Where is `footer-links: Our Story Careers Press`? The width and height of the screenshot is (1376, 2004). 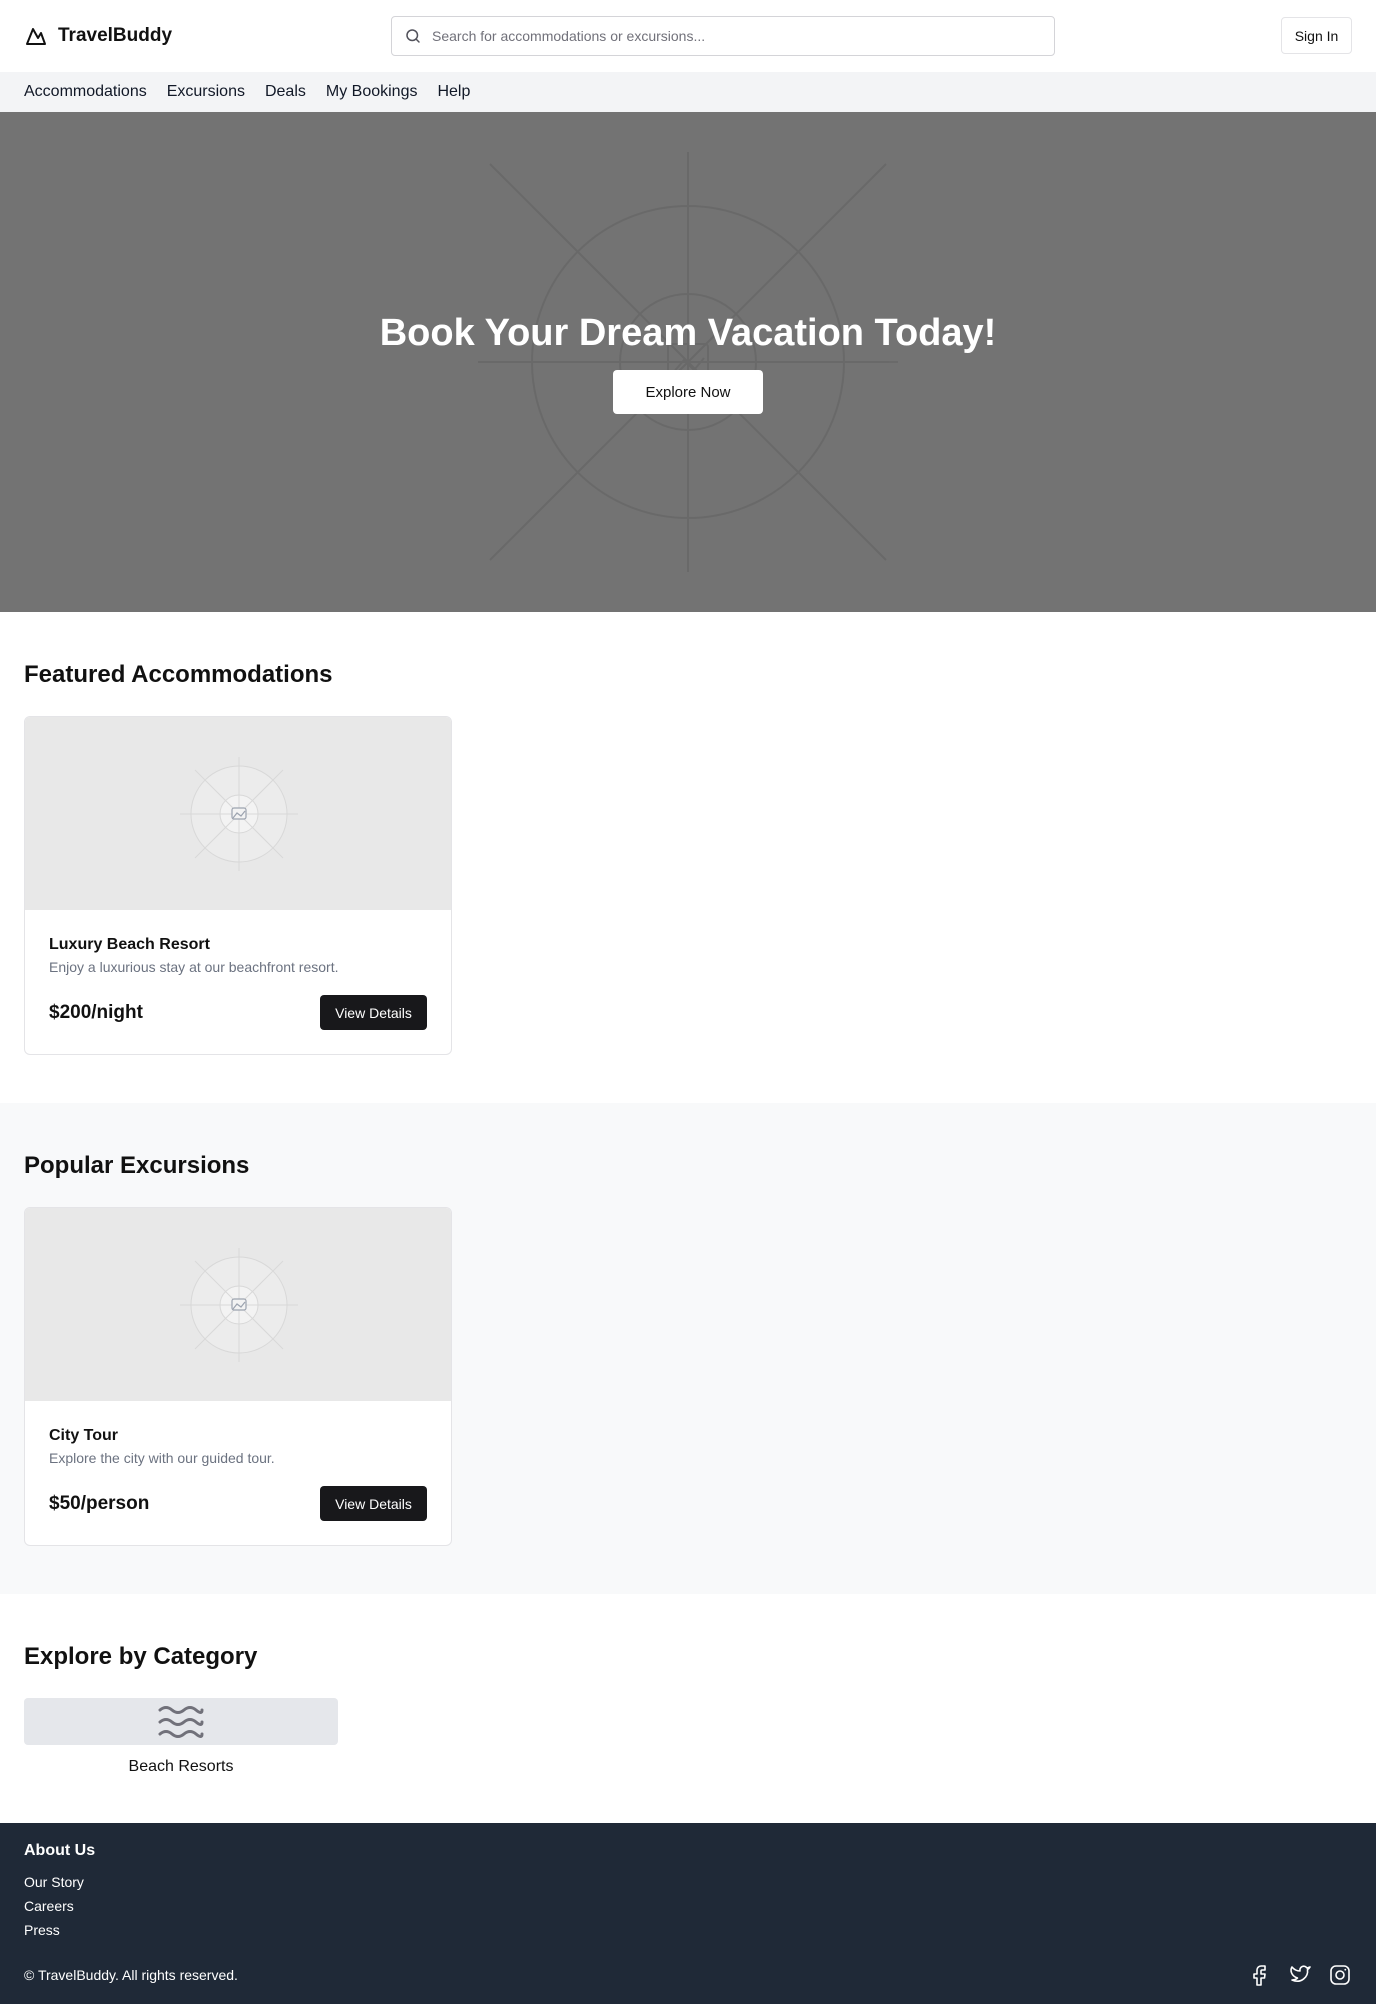 footer-links: Our Story Careers Press is located at coordinates (688, 1906).